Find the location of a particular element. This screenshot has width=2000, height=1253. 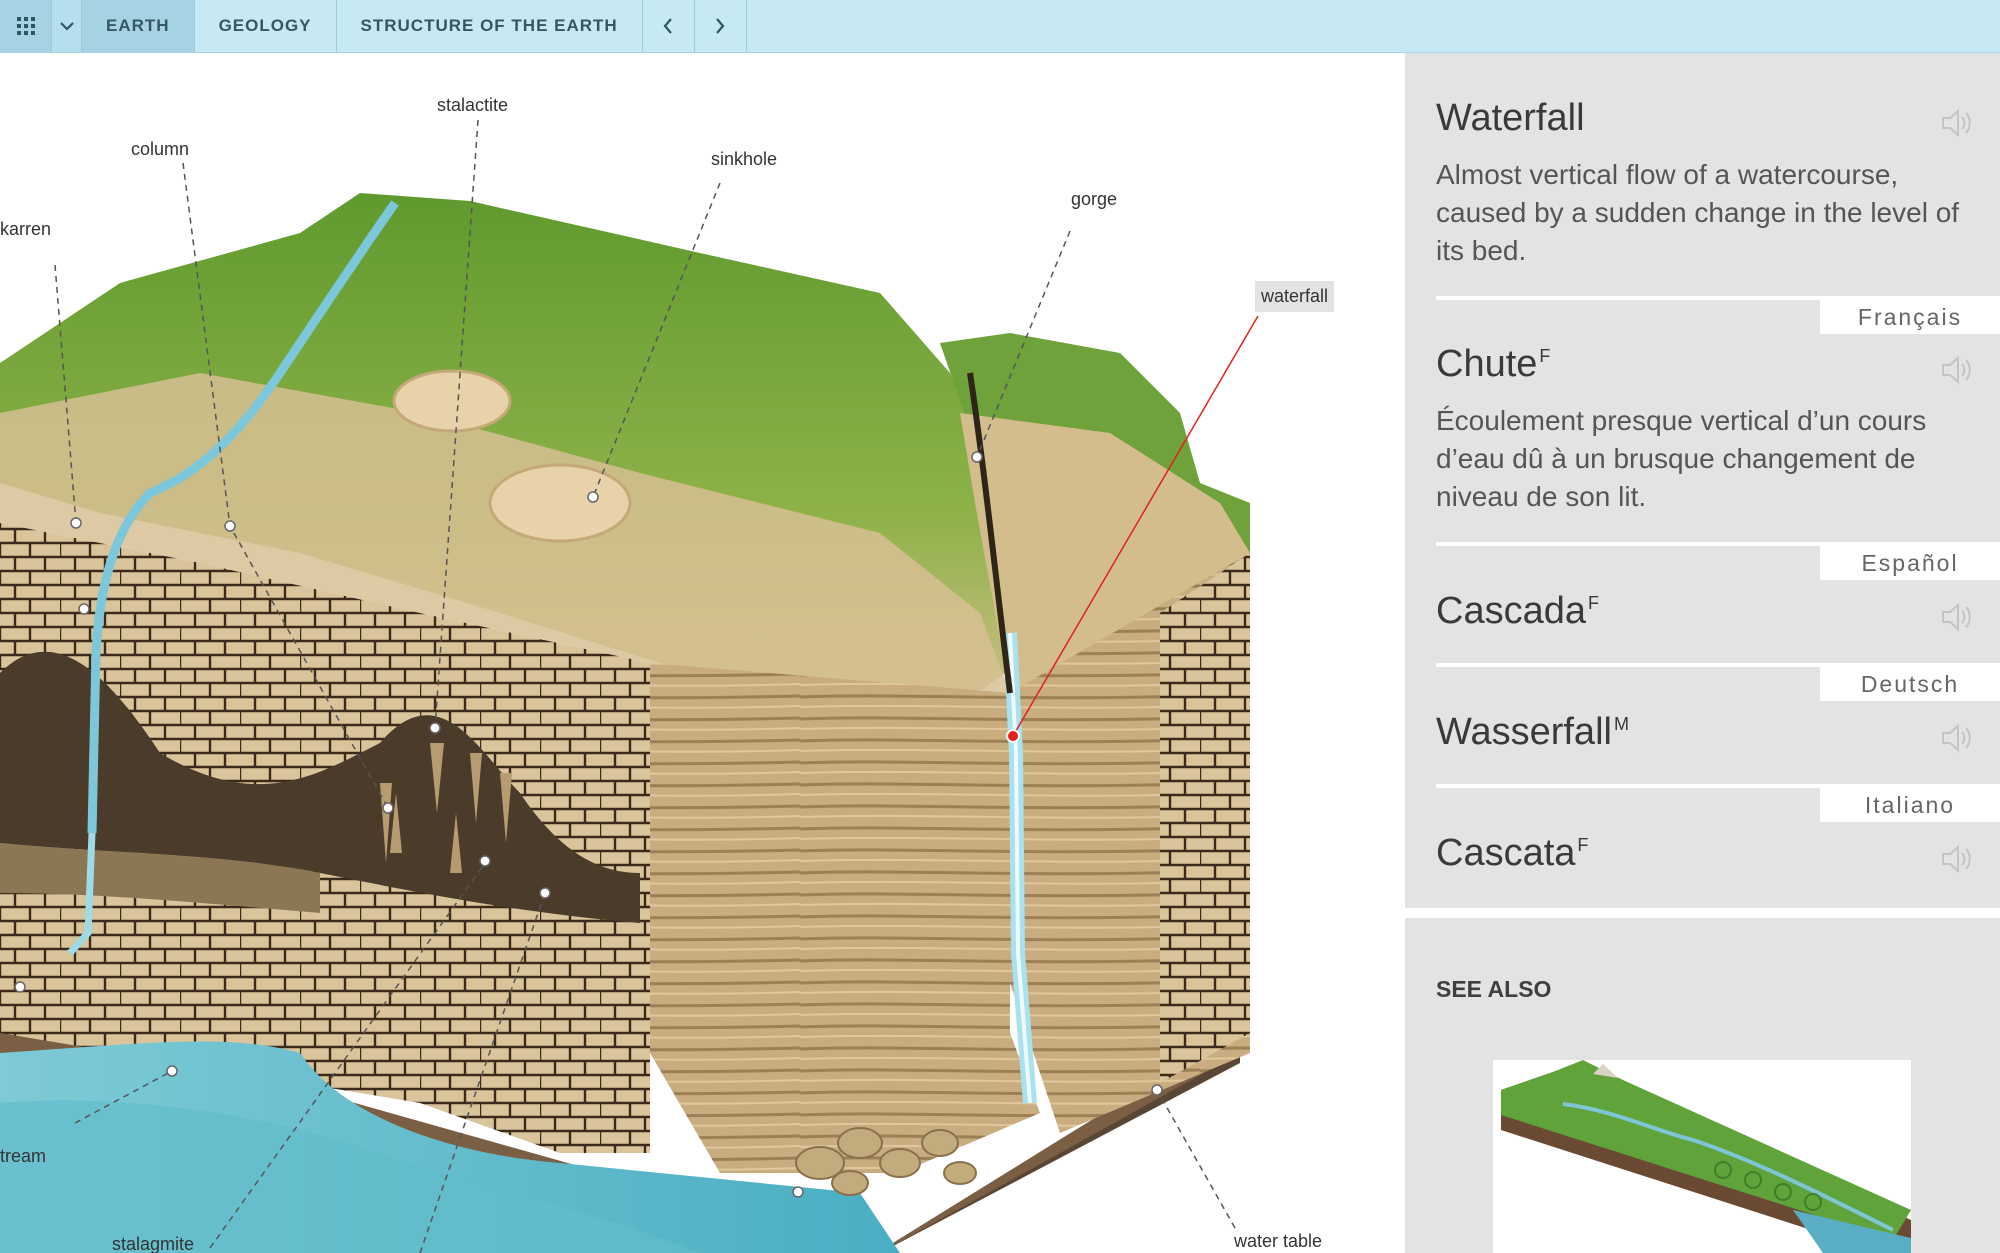

see-also-panel: SEE ALSO is located at coordinates (1702, 1085).